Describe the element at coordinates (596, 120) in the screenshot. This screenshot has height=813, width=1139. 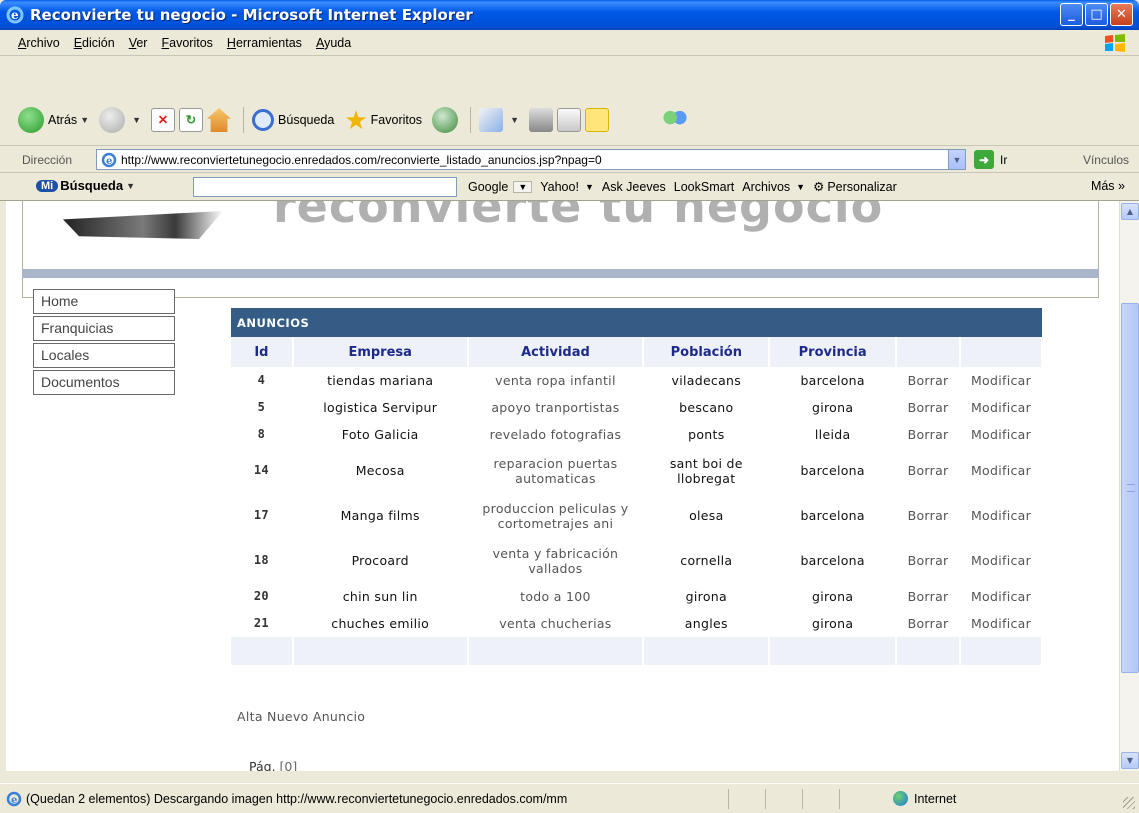
I see `discuss-icon` at that location.